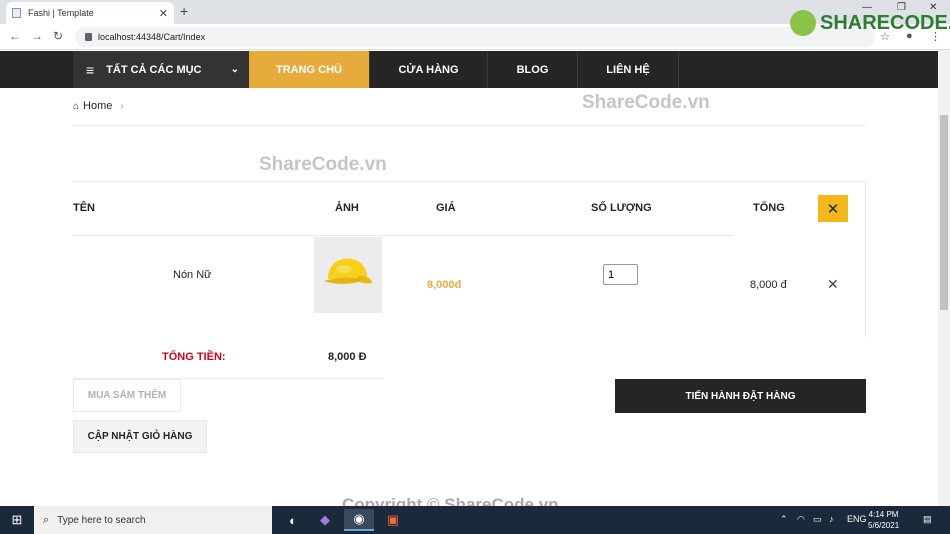 The image size is (950, 534). What do you see at coordinates (154, 69) in the screenshot?
I see `categories-label: TẤT CẢ CÁC MỤC` at bounding box center [154, 69].